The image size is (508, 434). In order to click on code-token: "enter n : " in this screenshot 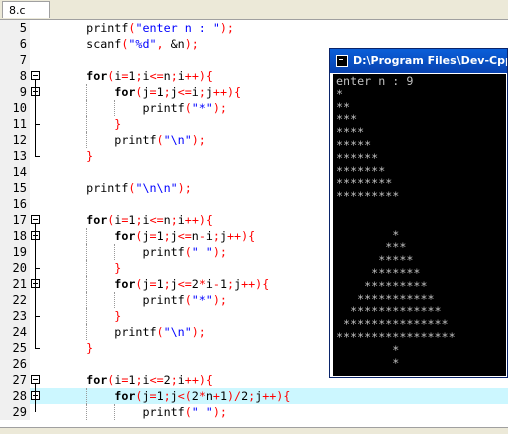, I will do `click(177, 28)`.